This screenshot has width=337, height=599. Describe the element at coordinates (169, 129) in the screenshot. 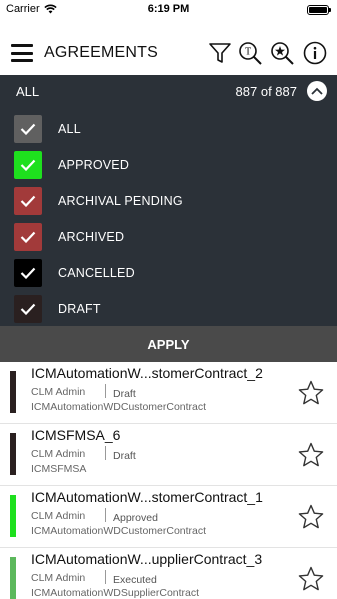

I see `filter-option: ALL` at that location.